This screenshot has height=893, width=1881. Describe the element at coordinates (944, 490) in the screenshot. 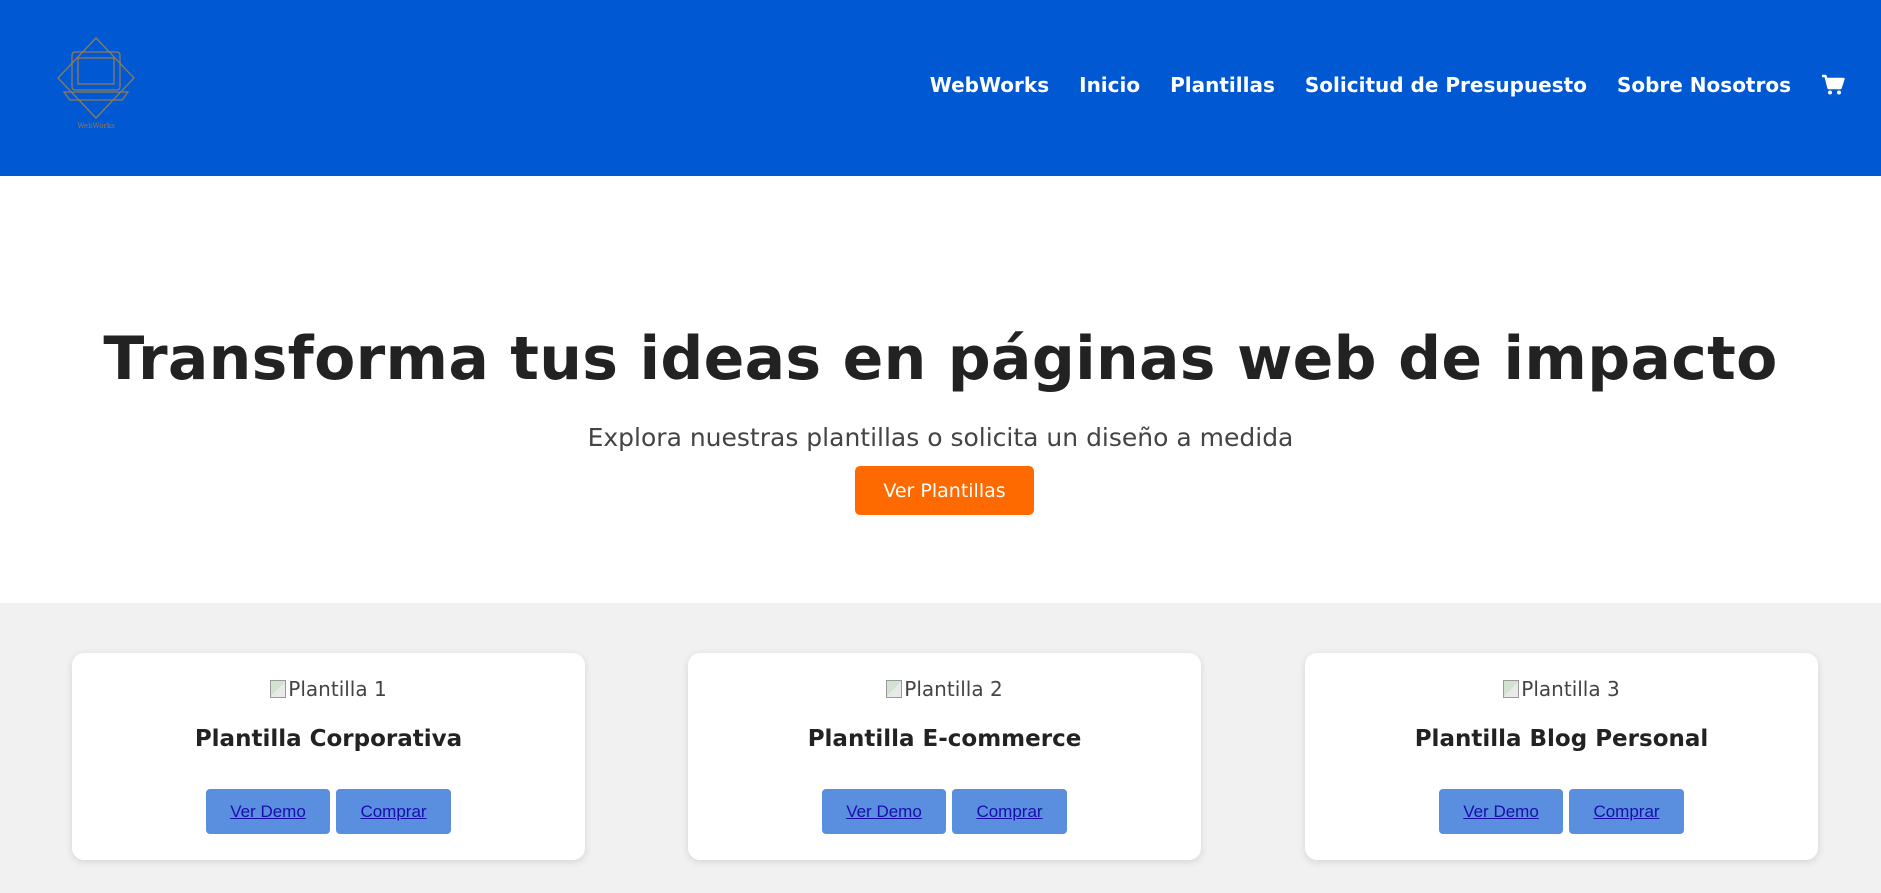

I see `ver-plantillas-button: Ver Plantillas` at that location.